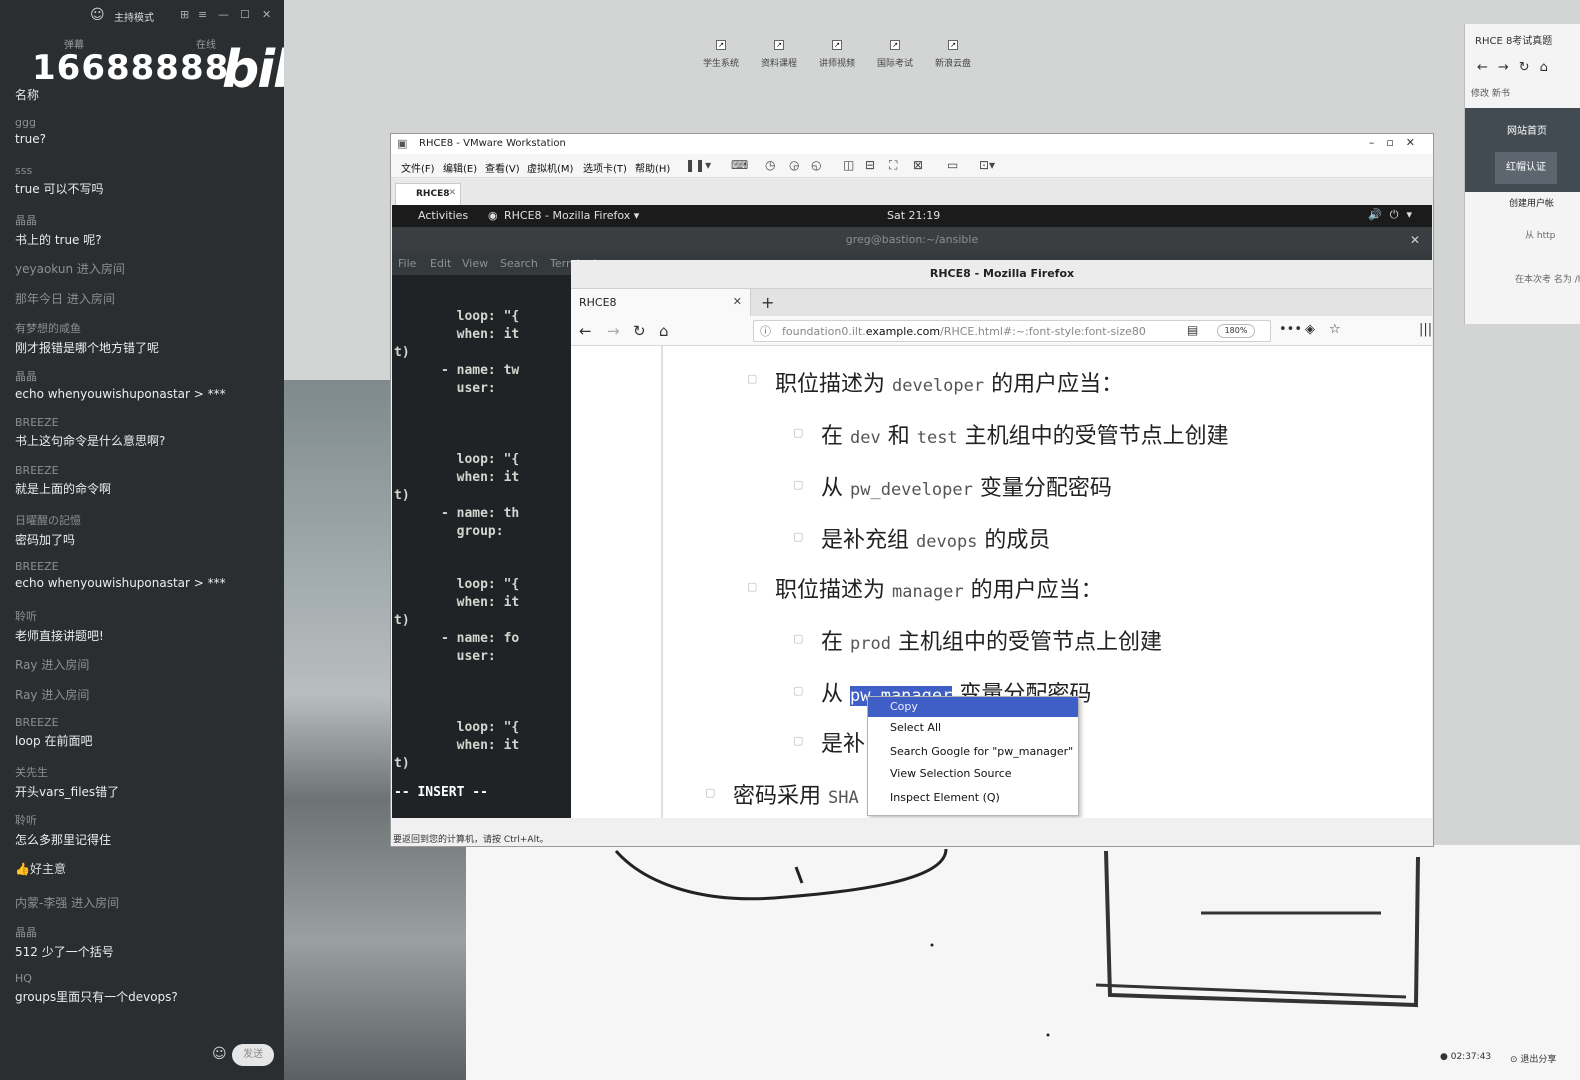 The height and width of the screenshot is (1080, 1580). I want to click on system-menu: 🔊⏻▾, so click(1394, 215).